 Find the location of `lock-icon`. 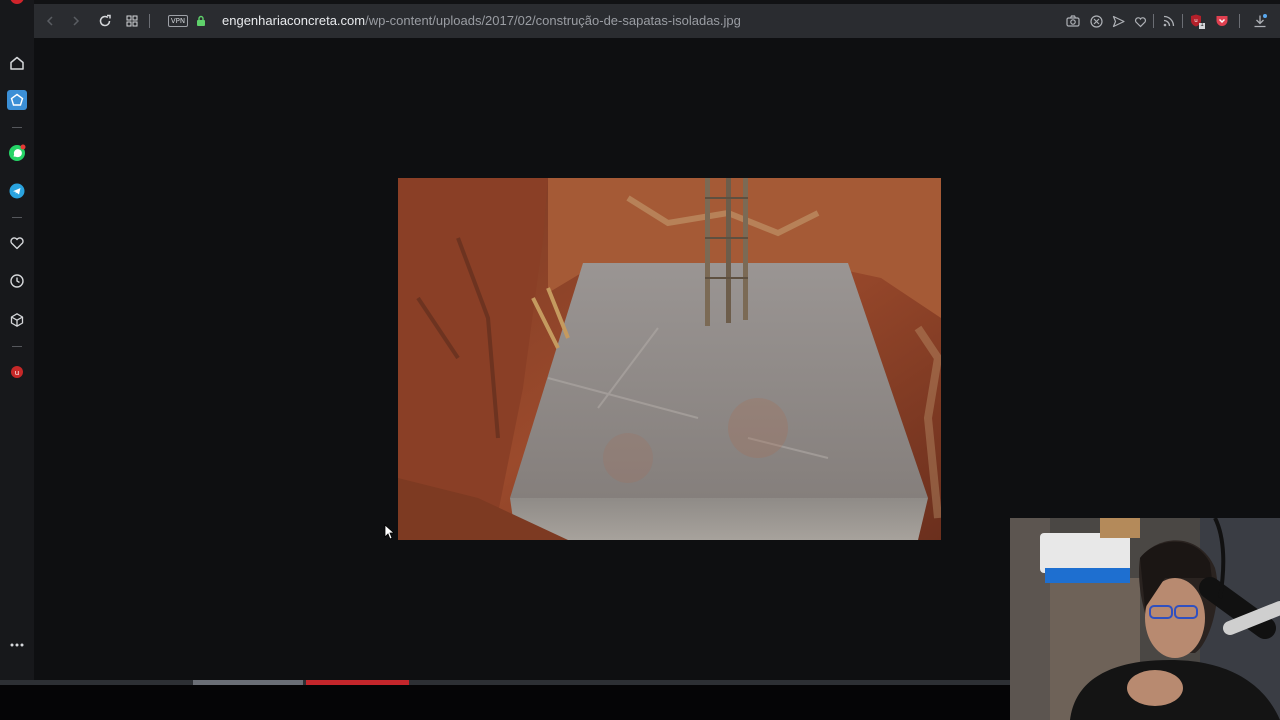

lock-icon is located at coordinates (201, 21).